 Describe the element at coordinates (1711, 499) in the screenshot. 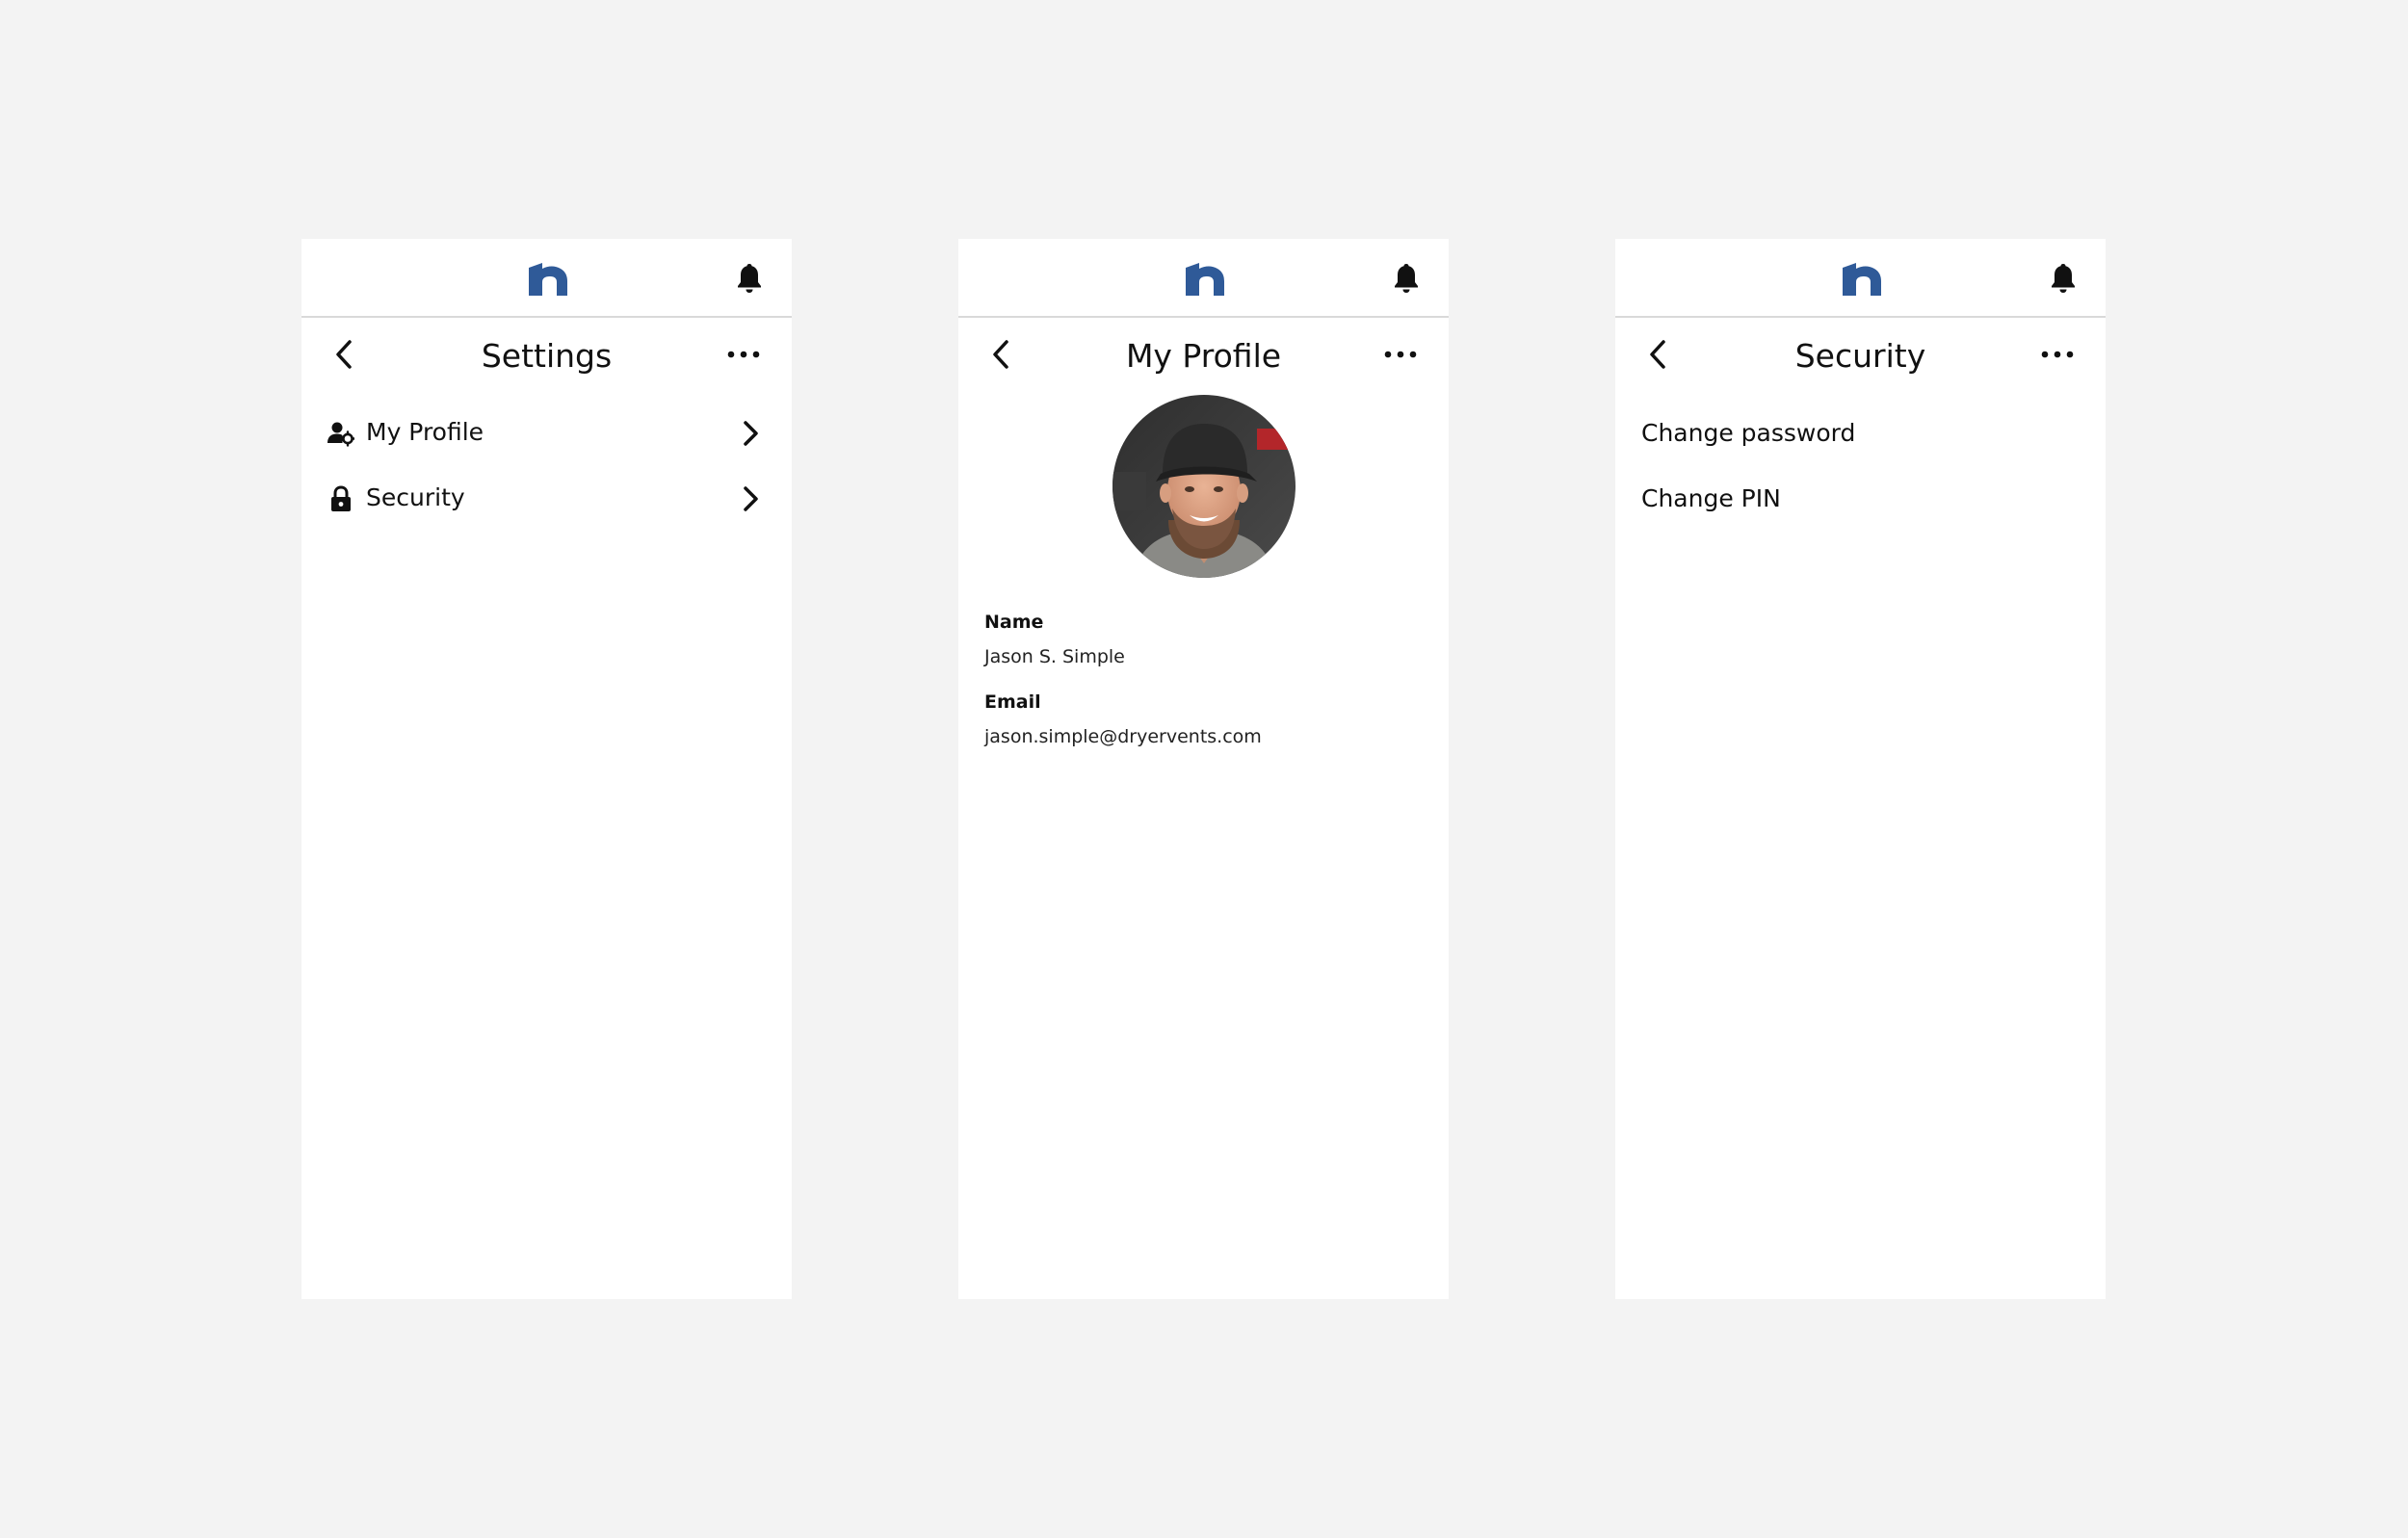

I see `change-pin-item: Change PIN` at that location.